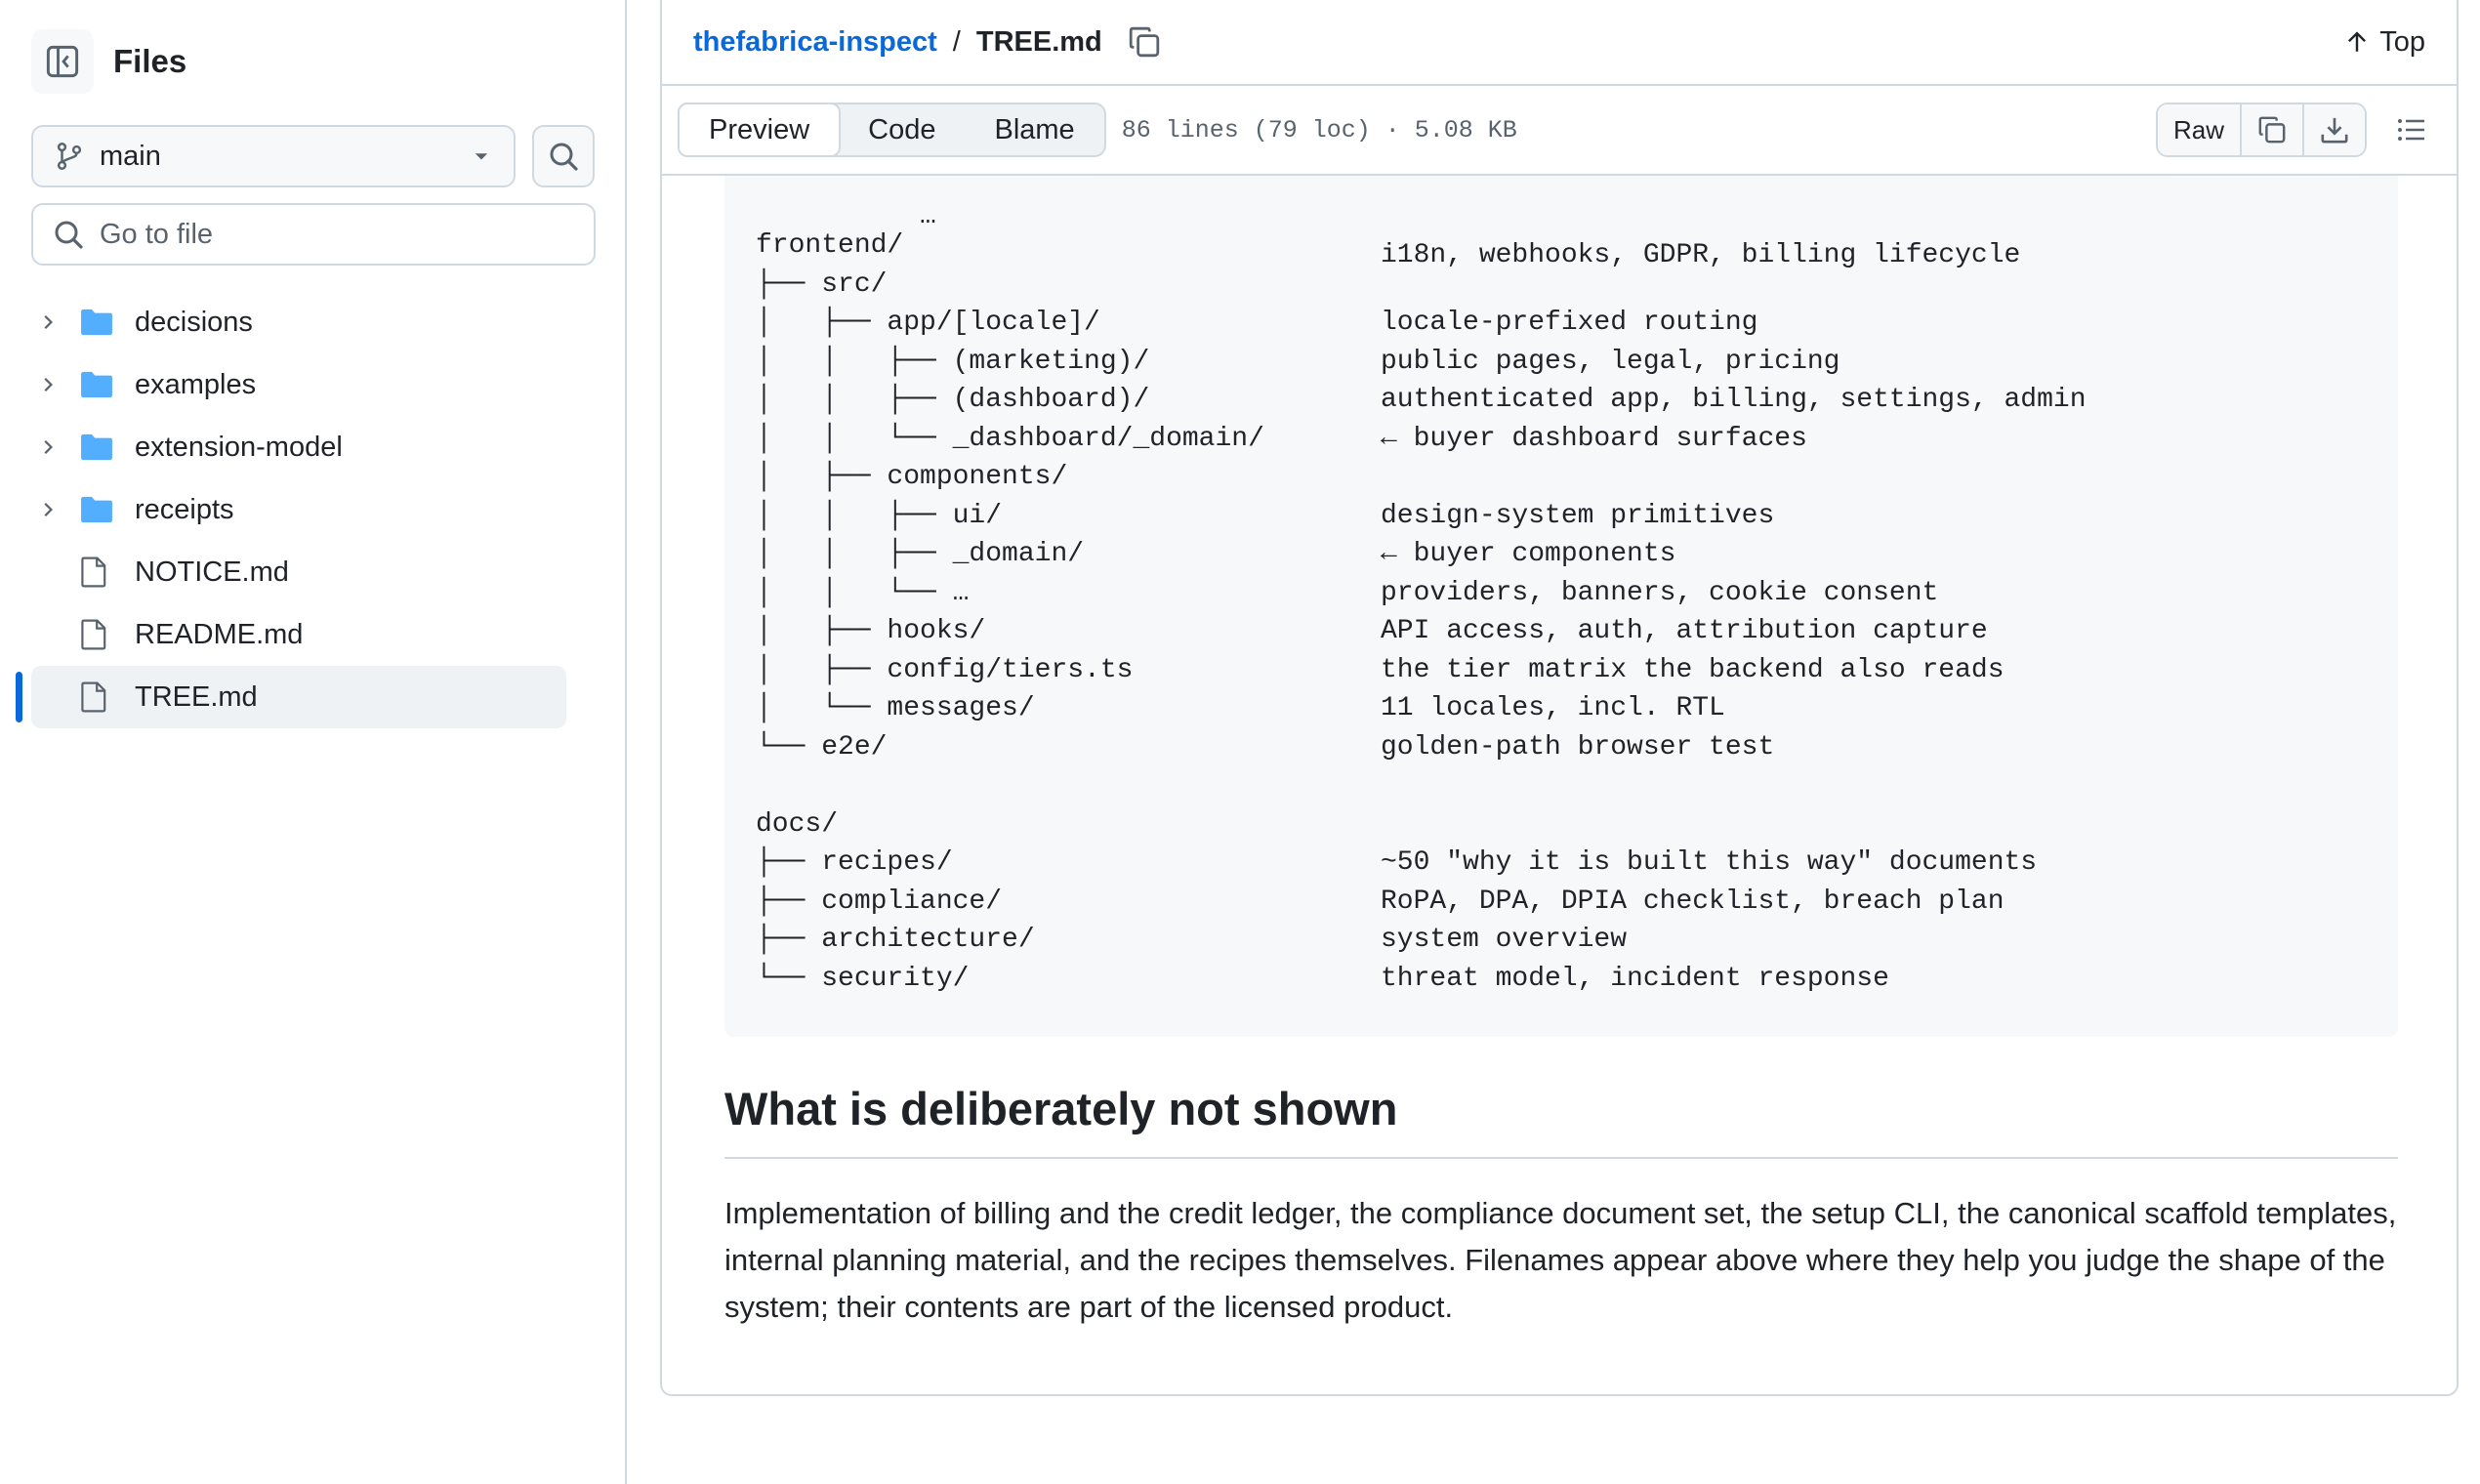 The image size is (2480, 1484). I want to click on list-unordered-icon, so click(2411, 130).